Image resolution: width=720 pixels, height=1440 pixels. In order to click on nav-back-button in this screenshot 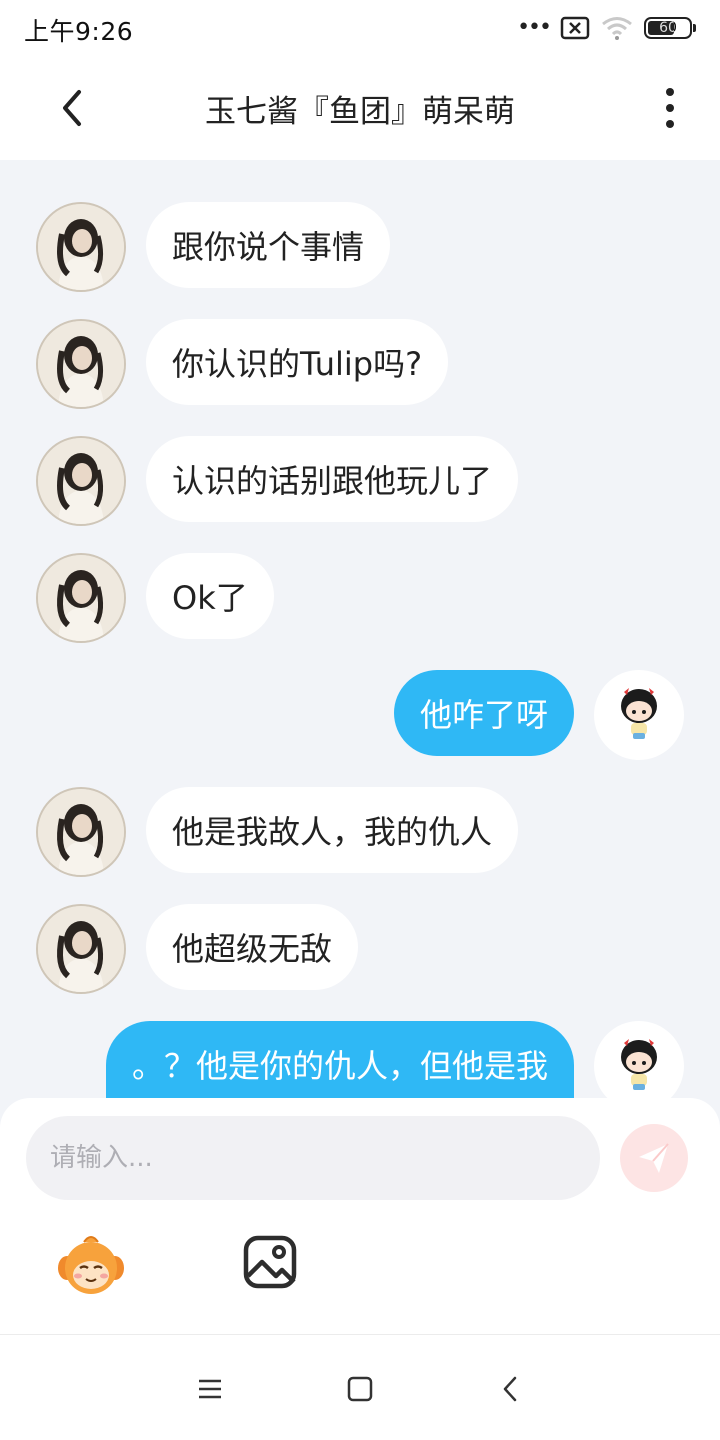, I will do `click(510, 1389)`.